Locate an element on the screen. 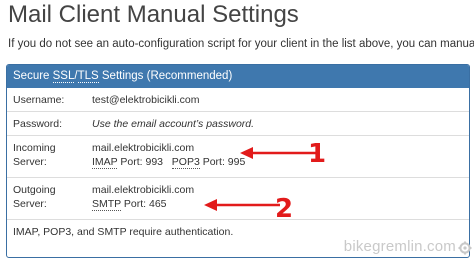 The height and width of the screenshot is (258, 474). pop3-abbr: POP3 is located at coordinates (185, 162).